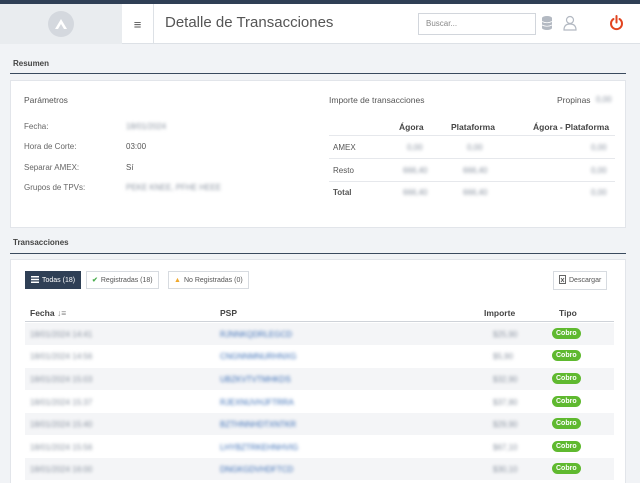  What do you see at coordinates (208, 280) in the screenshot?
I see `tab-no-registradas: ▲ No Registradas (0)` at bounding box center [208, 280].